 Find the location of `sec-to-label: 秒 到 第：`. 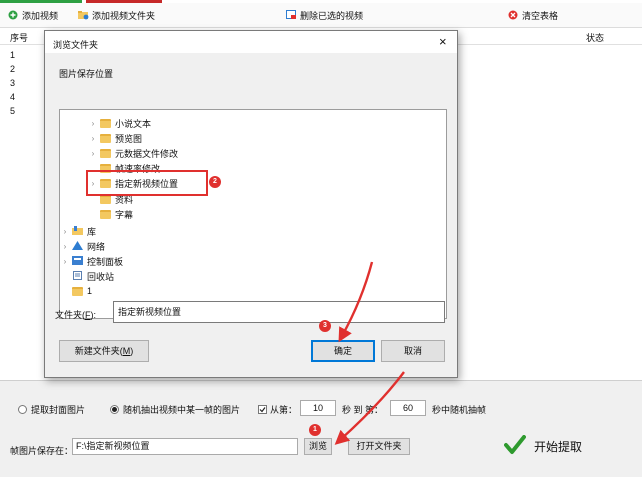

sec-to-label: 秒 到 第： is located at coordinates (363, 410).